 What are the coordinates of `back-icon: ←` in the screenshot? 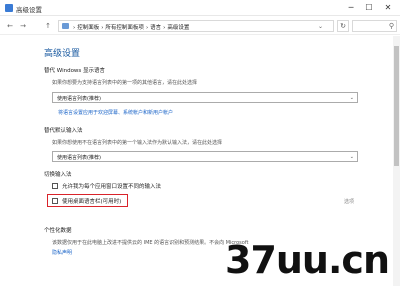 It's located at (10, 26).